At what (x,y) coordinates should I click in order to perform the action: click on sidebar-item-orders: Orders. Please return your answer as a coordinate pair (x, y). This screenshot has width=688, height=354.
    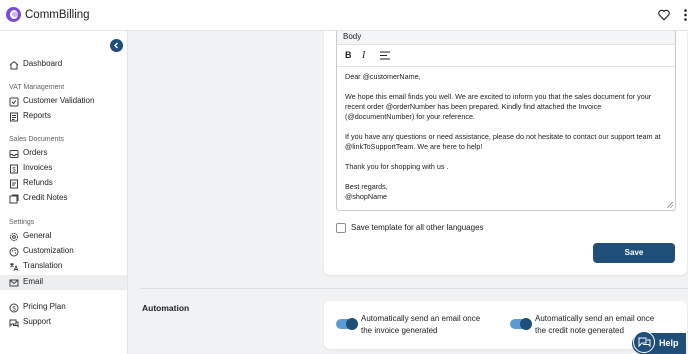
    Looking at the image, I should click on (63, 153).